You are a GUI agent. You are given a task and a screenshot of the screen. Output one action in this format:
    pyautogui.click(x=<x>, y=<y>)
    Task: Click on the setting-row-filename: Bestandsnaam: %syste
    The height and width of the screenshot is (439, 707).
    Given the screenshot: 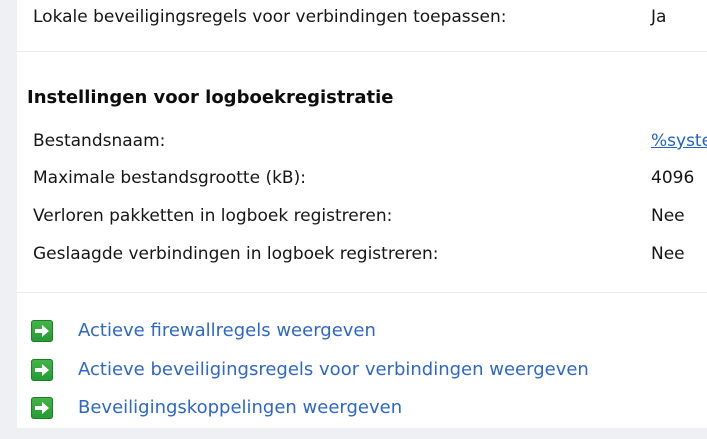 What is the action you would take?
    pyautogui.click(x=370, y=141)
    